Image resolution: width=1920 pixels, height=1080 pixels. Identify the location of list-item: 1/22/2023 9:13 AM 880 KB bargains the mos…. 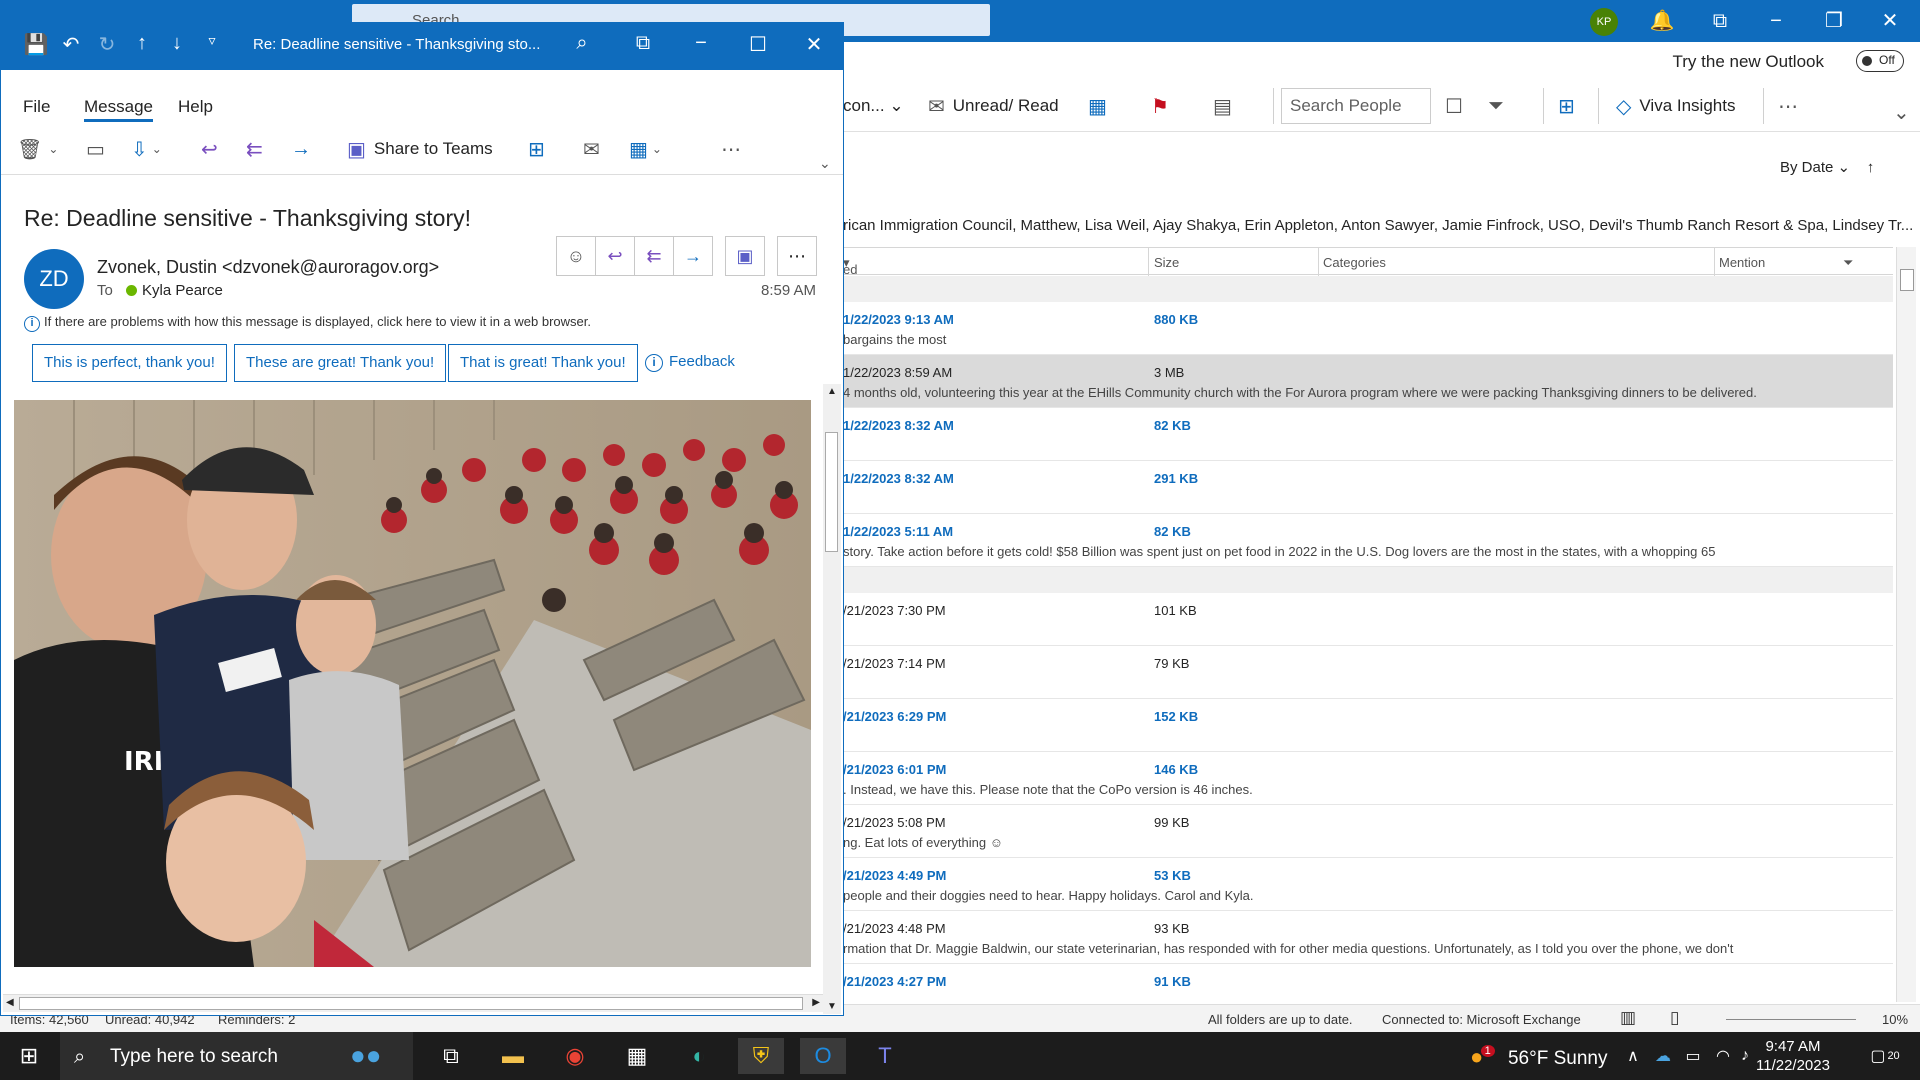
(1368, 328).